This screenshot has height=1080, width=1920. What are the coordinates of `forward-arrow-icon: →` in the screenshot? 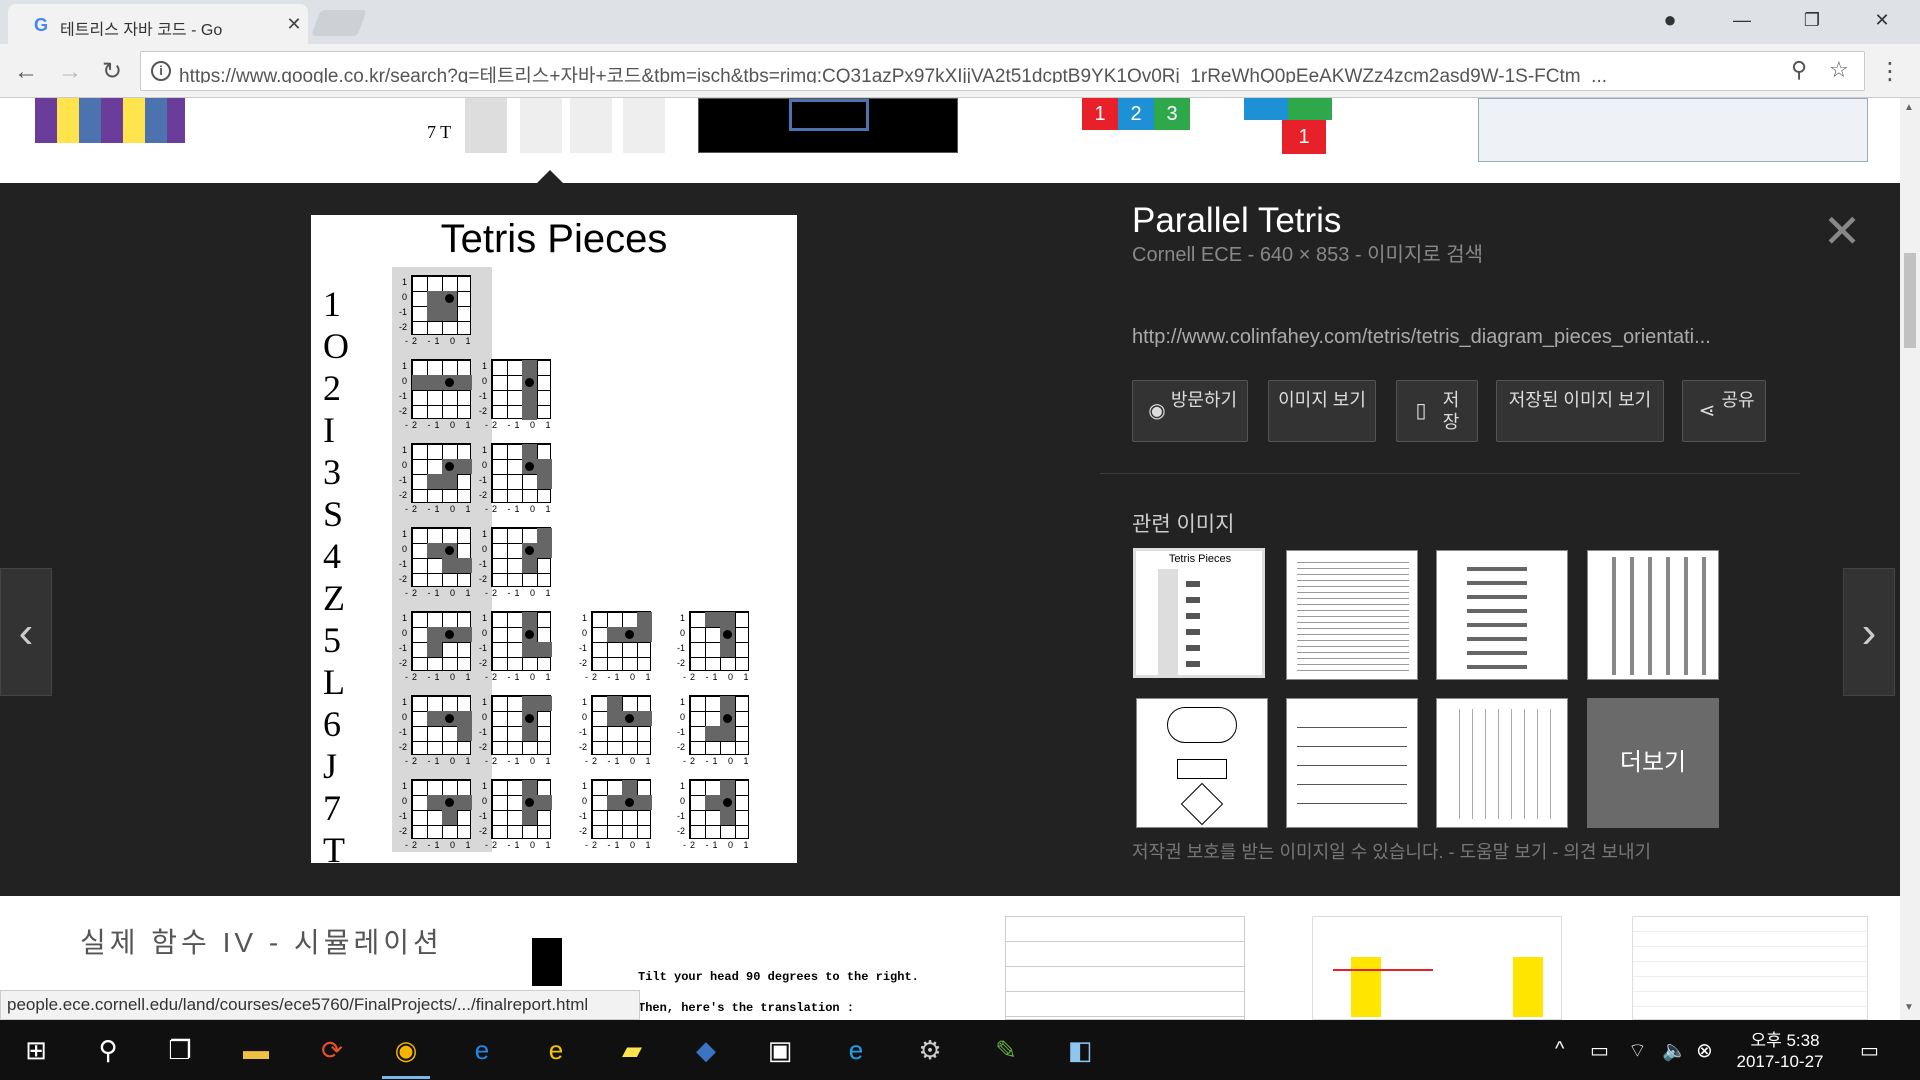 It's located at (70, 72).